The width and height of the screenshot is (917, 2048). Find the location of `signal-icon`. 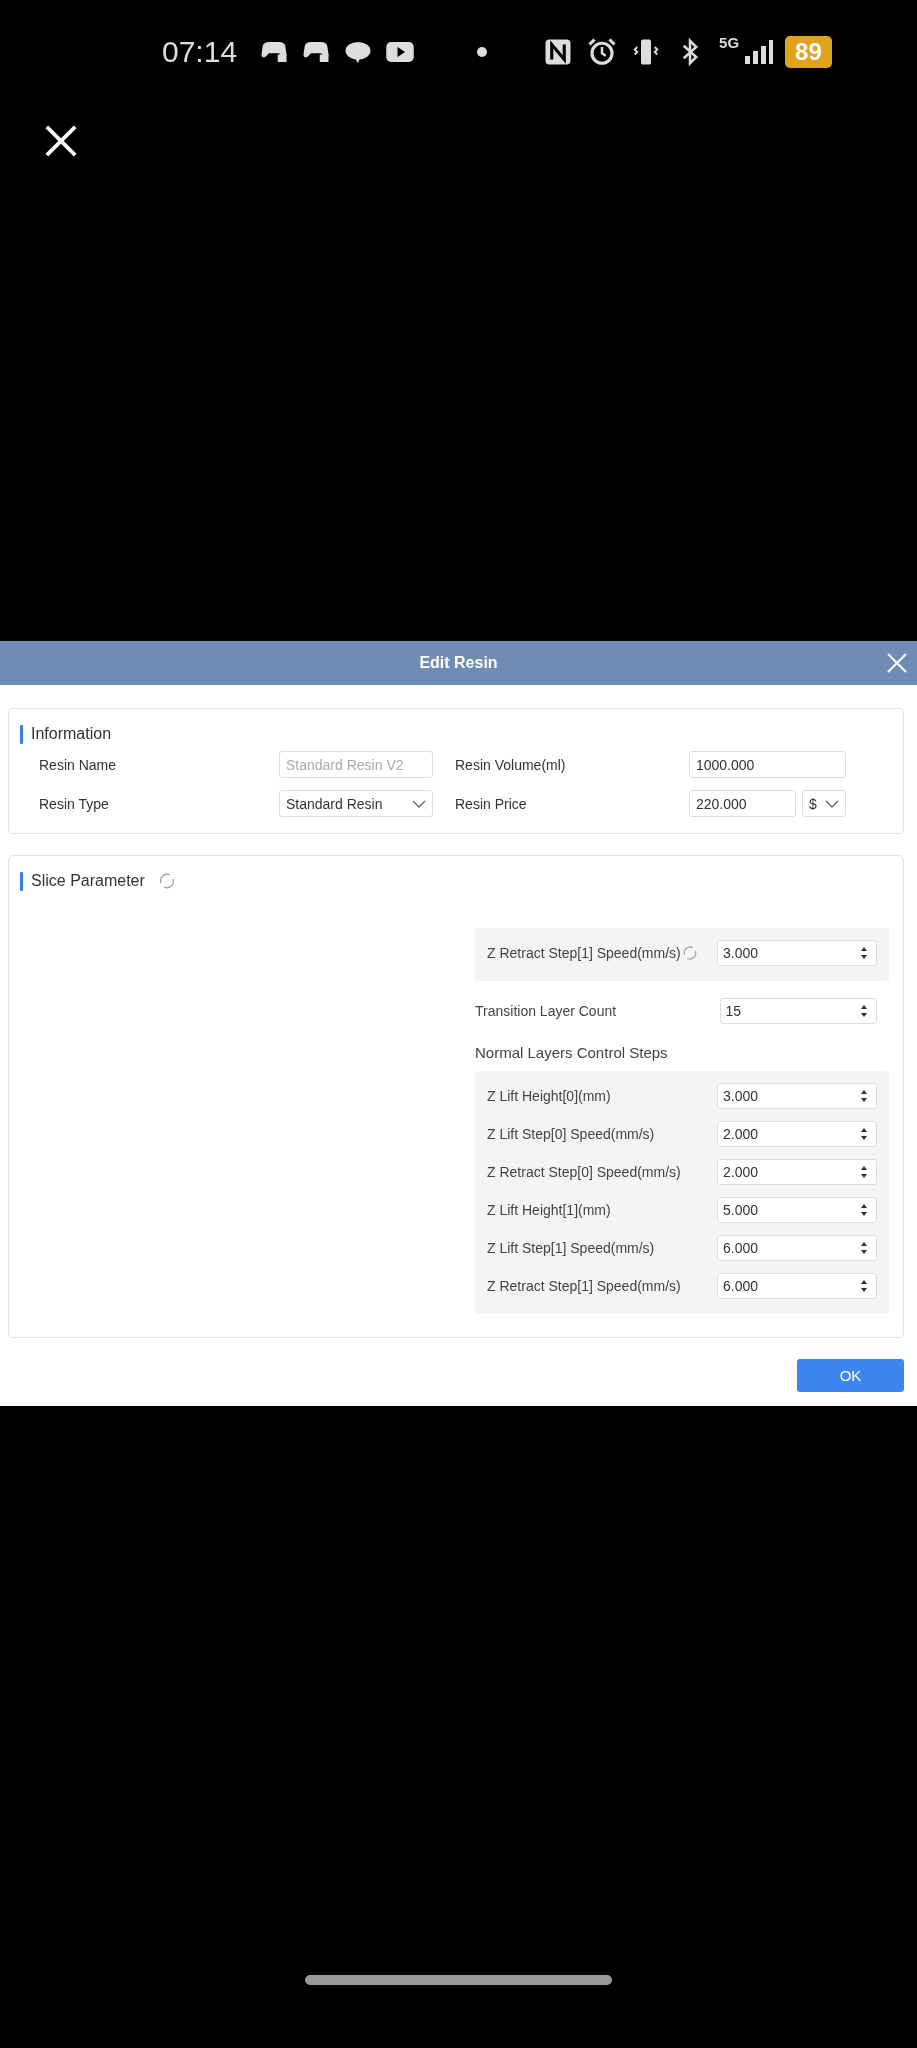

signal-icon is located at coordinates (758, 52).